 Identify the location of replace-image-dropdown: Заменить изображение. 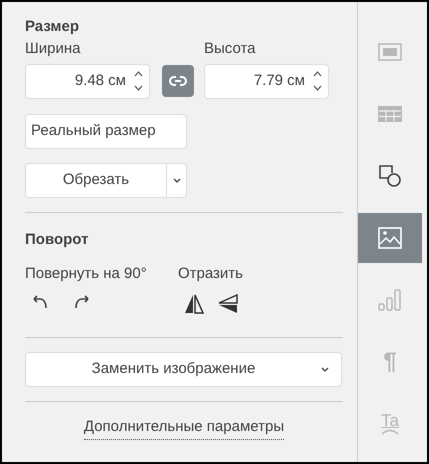
(183, 369).